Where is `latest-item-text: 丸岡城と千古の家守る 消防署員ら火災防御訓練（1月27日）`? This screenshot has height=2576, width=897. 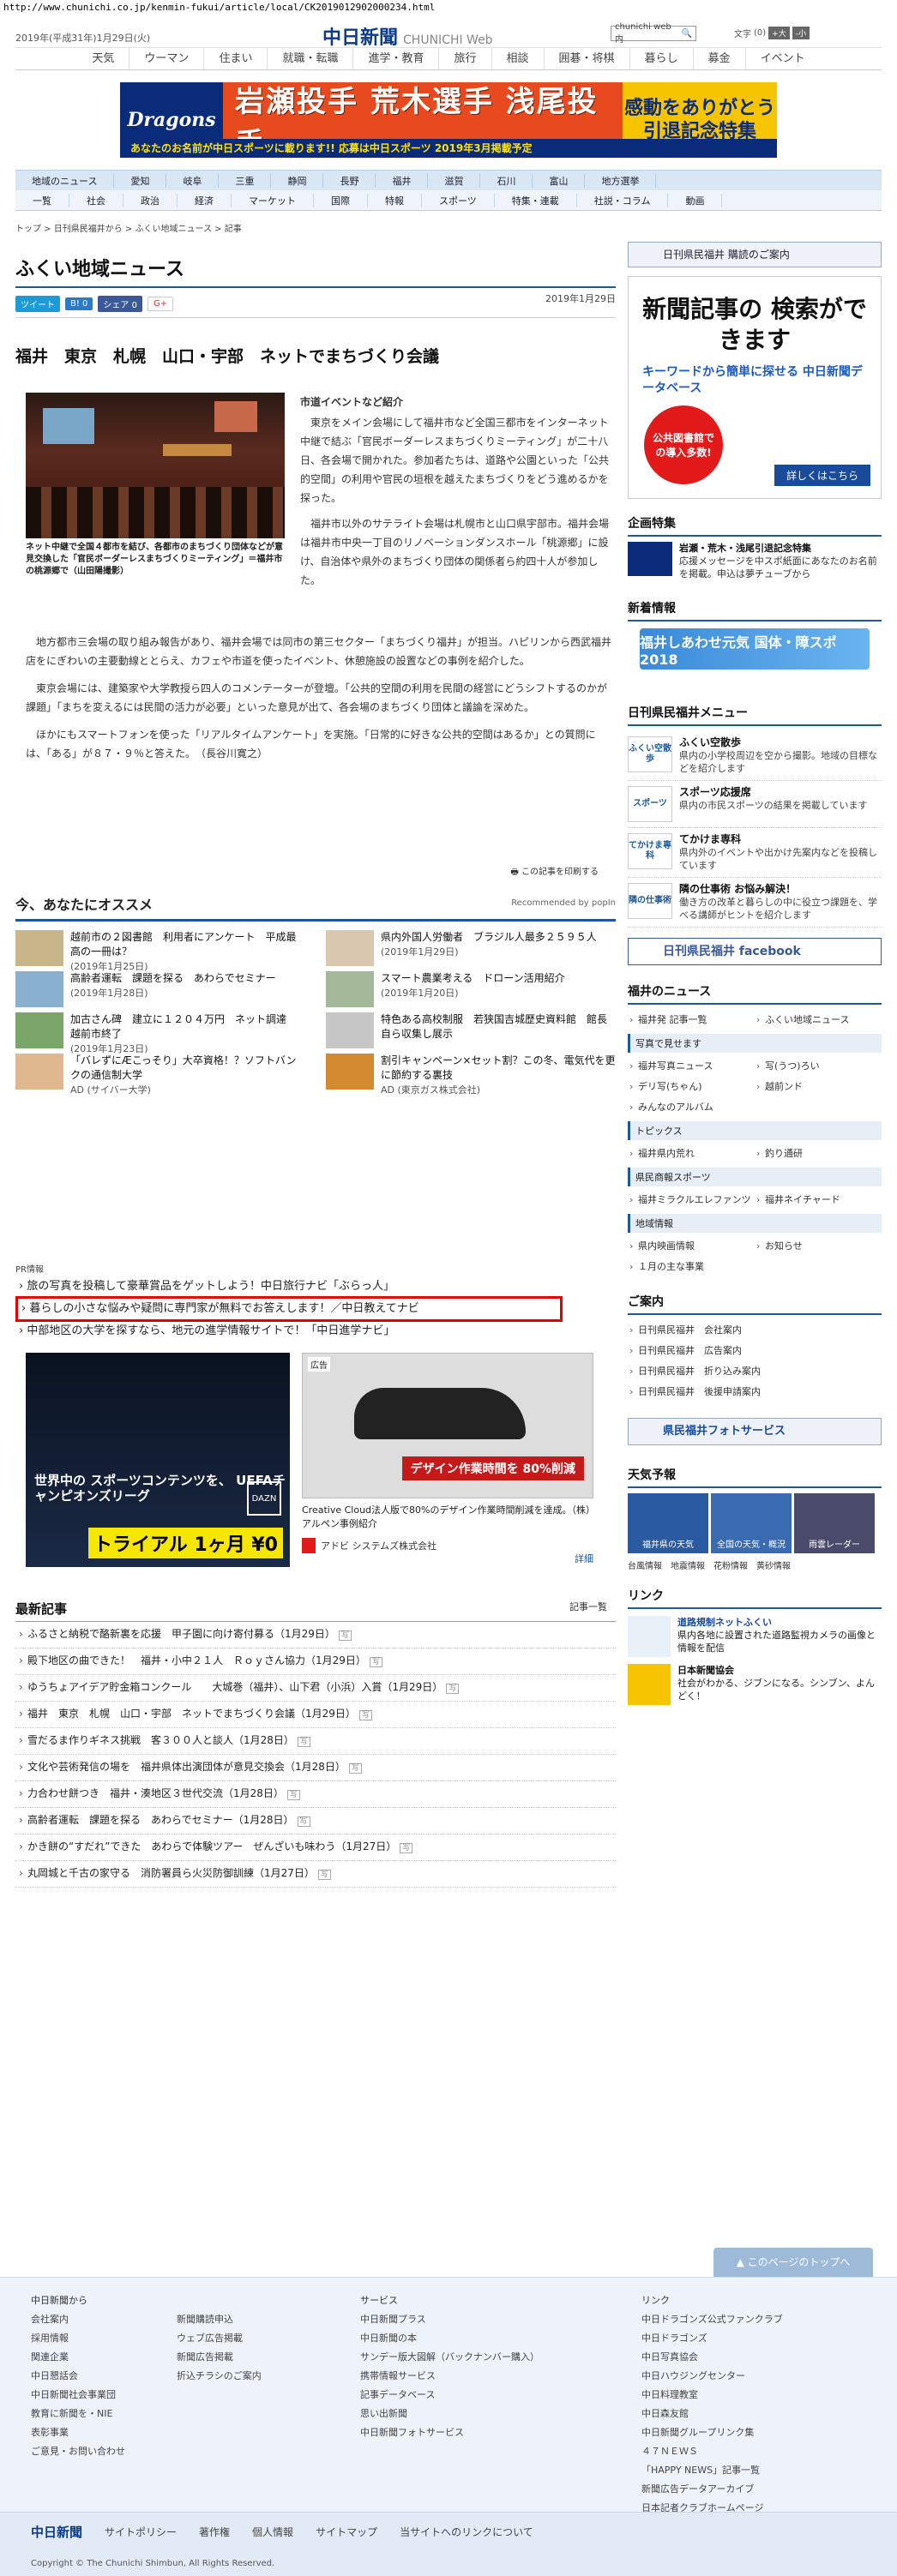 latest-item-text: 丸岡城と千古の家守る 消防署員ら火災防御訓練（1月27日） is located at coordinates (171, 1873).